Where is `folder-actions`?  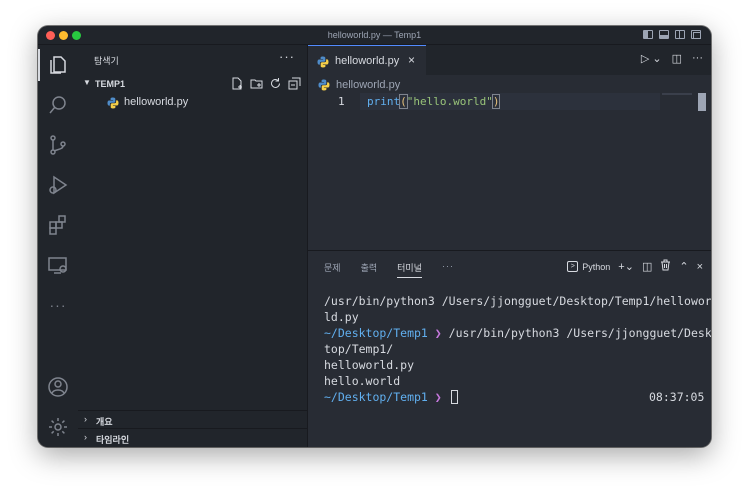 folder-actions is located at coordinates (266, 83).